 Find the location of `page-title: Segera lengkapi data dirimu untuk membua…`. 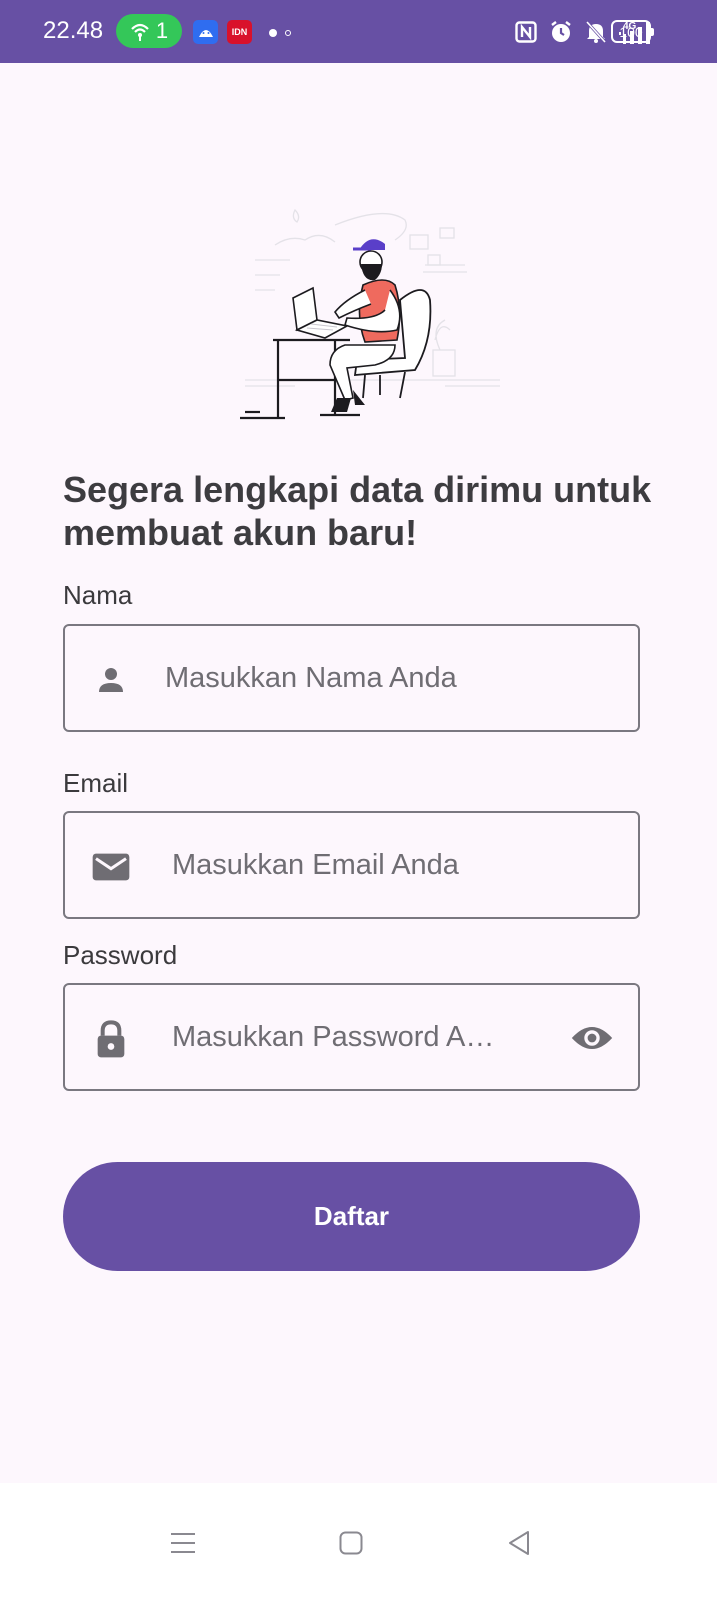

page-title: Segera lengkapi data dirimu untuk membua… is located at coordinates (357, 511).